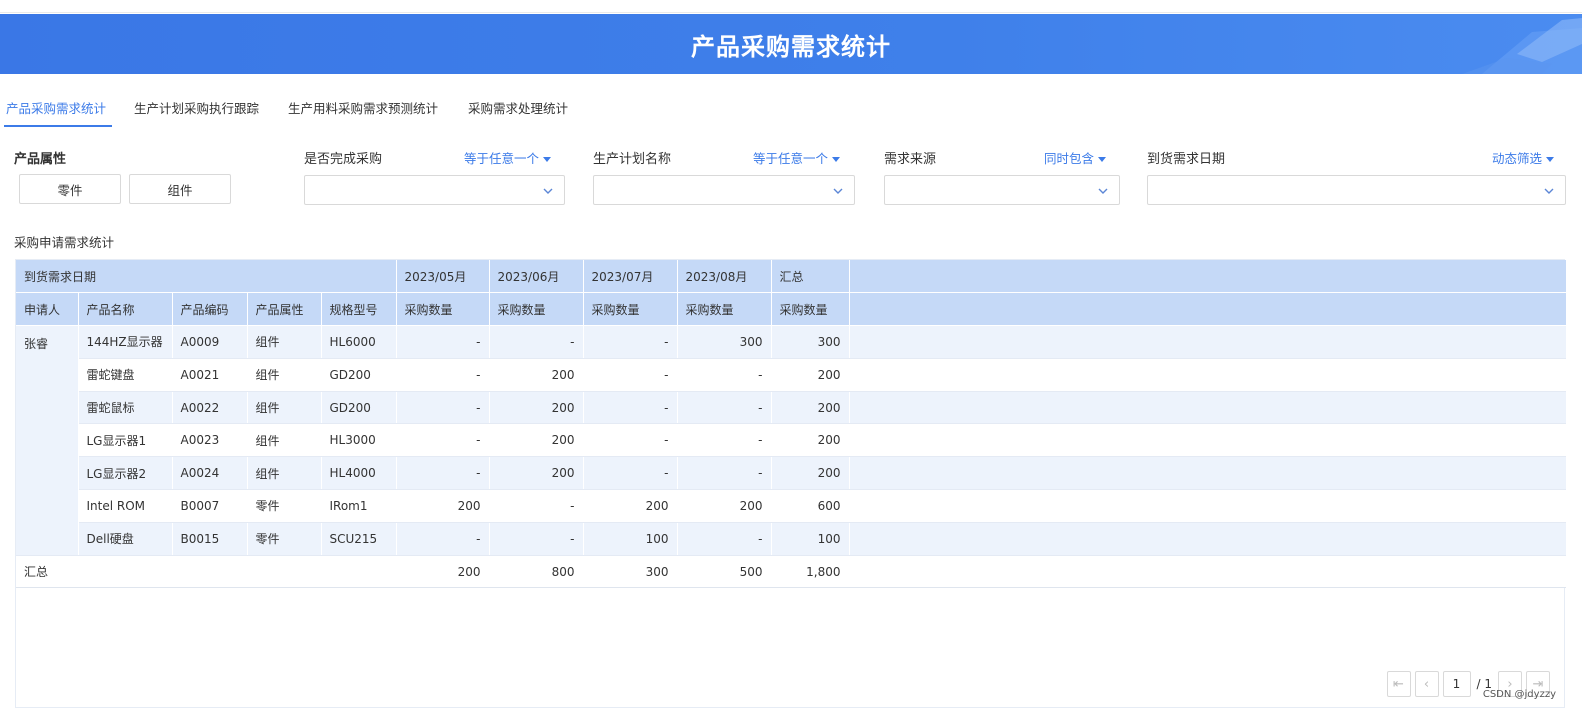  I want to click on demand-source-select, so click(1002, 190).